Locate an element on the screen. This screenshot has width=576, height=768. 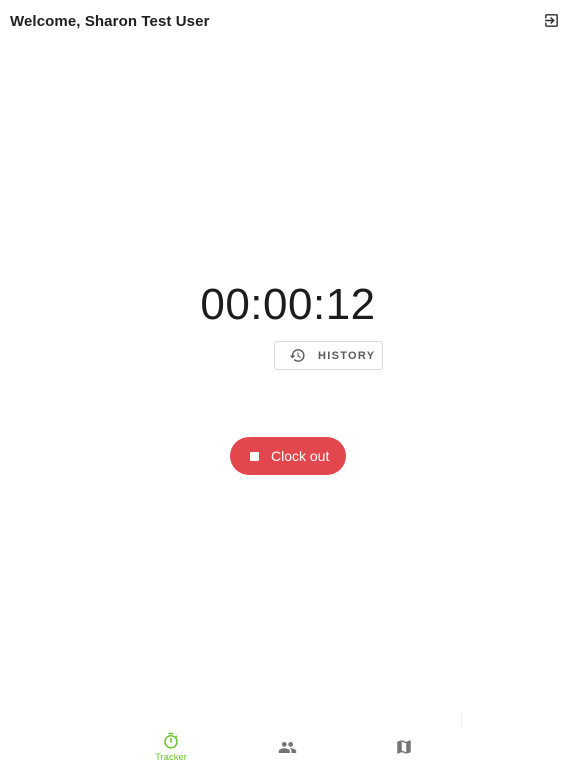
logout-icon is located at coordinates (551, 22).